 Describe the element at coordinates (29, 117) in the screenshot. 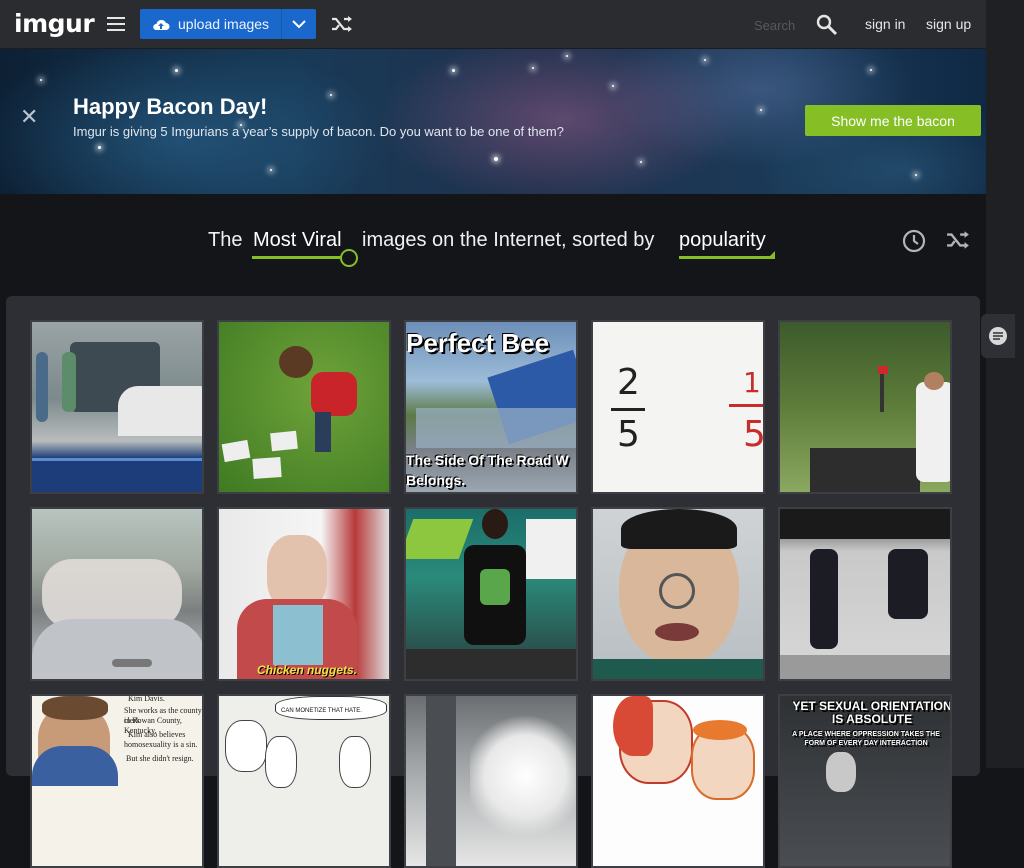

I see `banner-close-icon: ✕` at that location.